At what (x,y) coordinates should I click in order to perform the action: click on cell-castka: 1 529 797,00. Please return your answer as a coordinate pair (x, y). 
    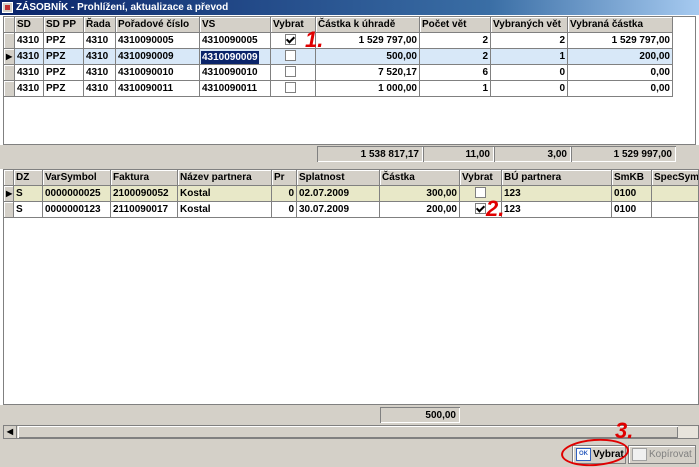
    Looking at the image, I should click on (368, 41).